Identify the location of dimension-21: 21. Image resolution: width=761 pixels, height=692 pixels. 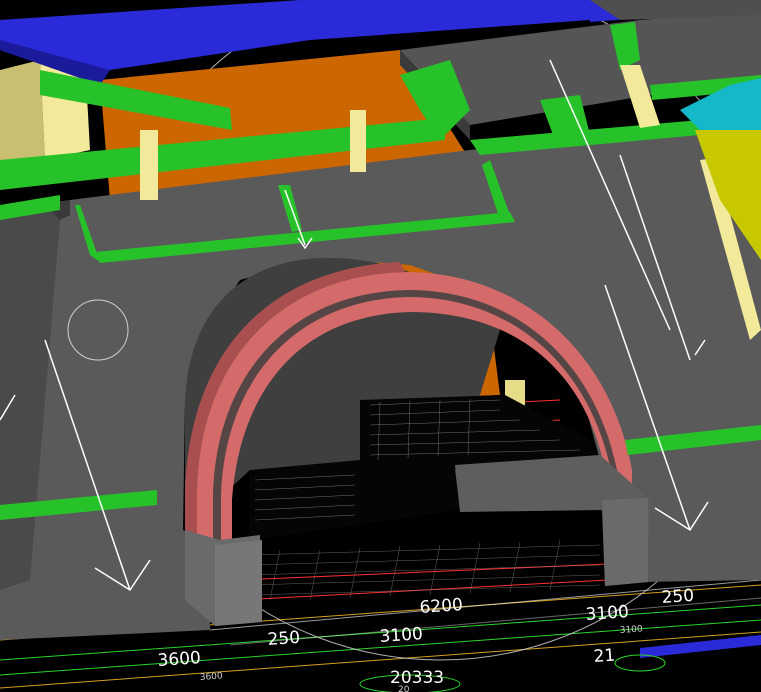
(604, 656).